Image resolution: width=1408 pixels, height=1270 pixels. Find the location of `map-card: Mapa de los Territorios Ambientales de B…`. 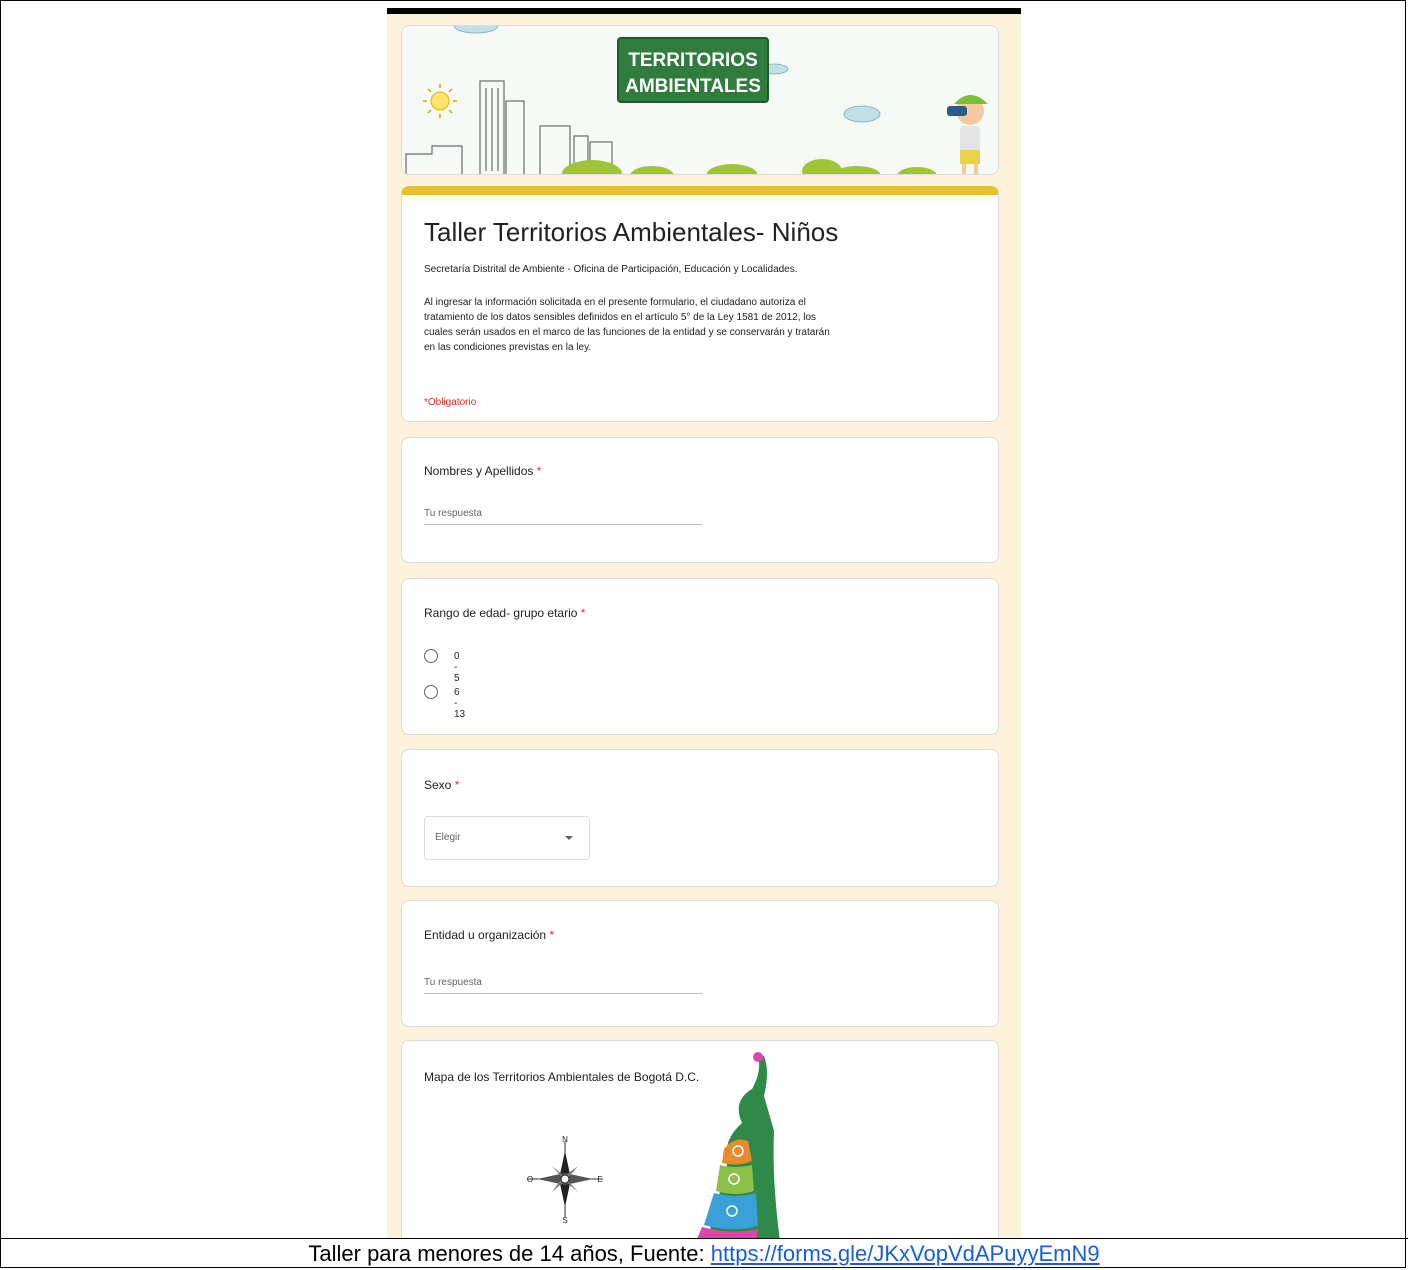

map-card: Mapa de los Territorios Ambientales de B… is located at coordinates (700, 1139).